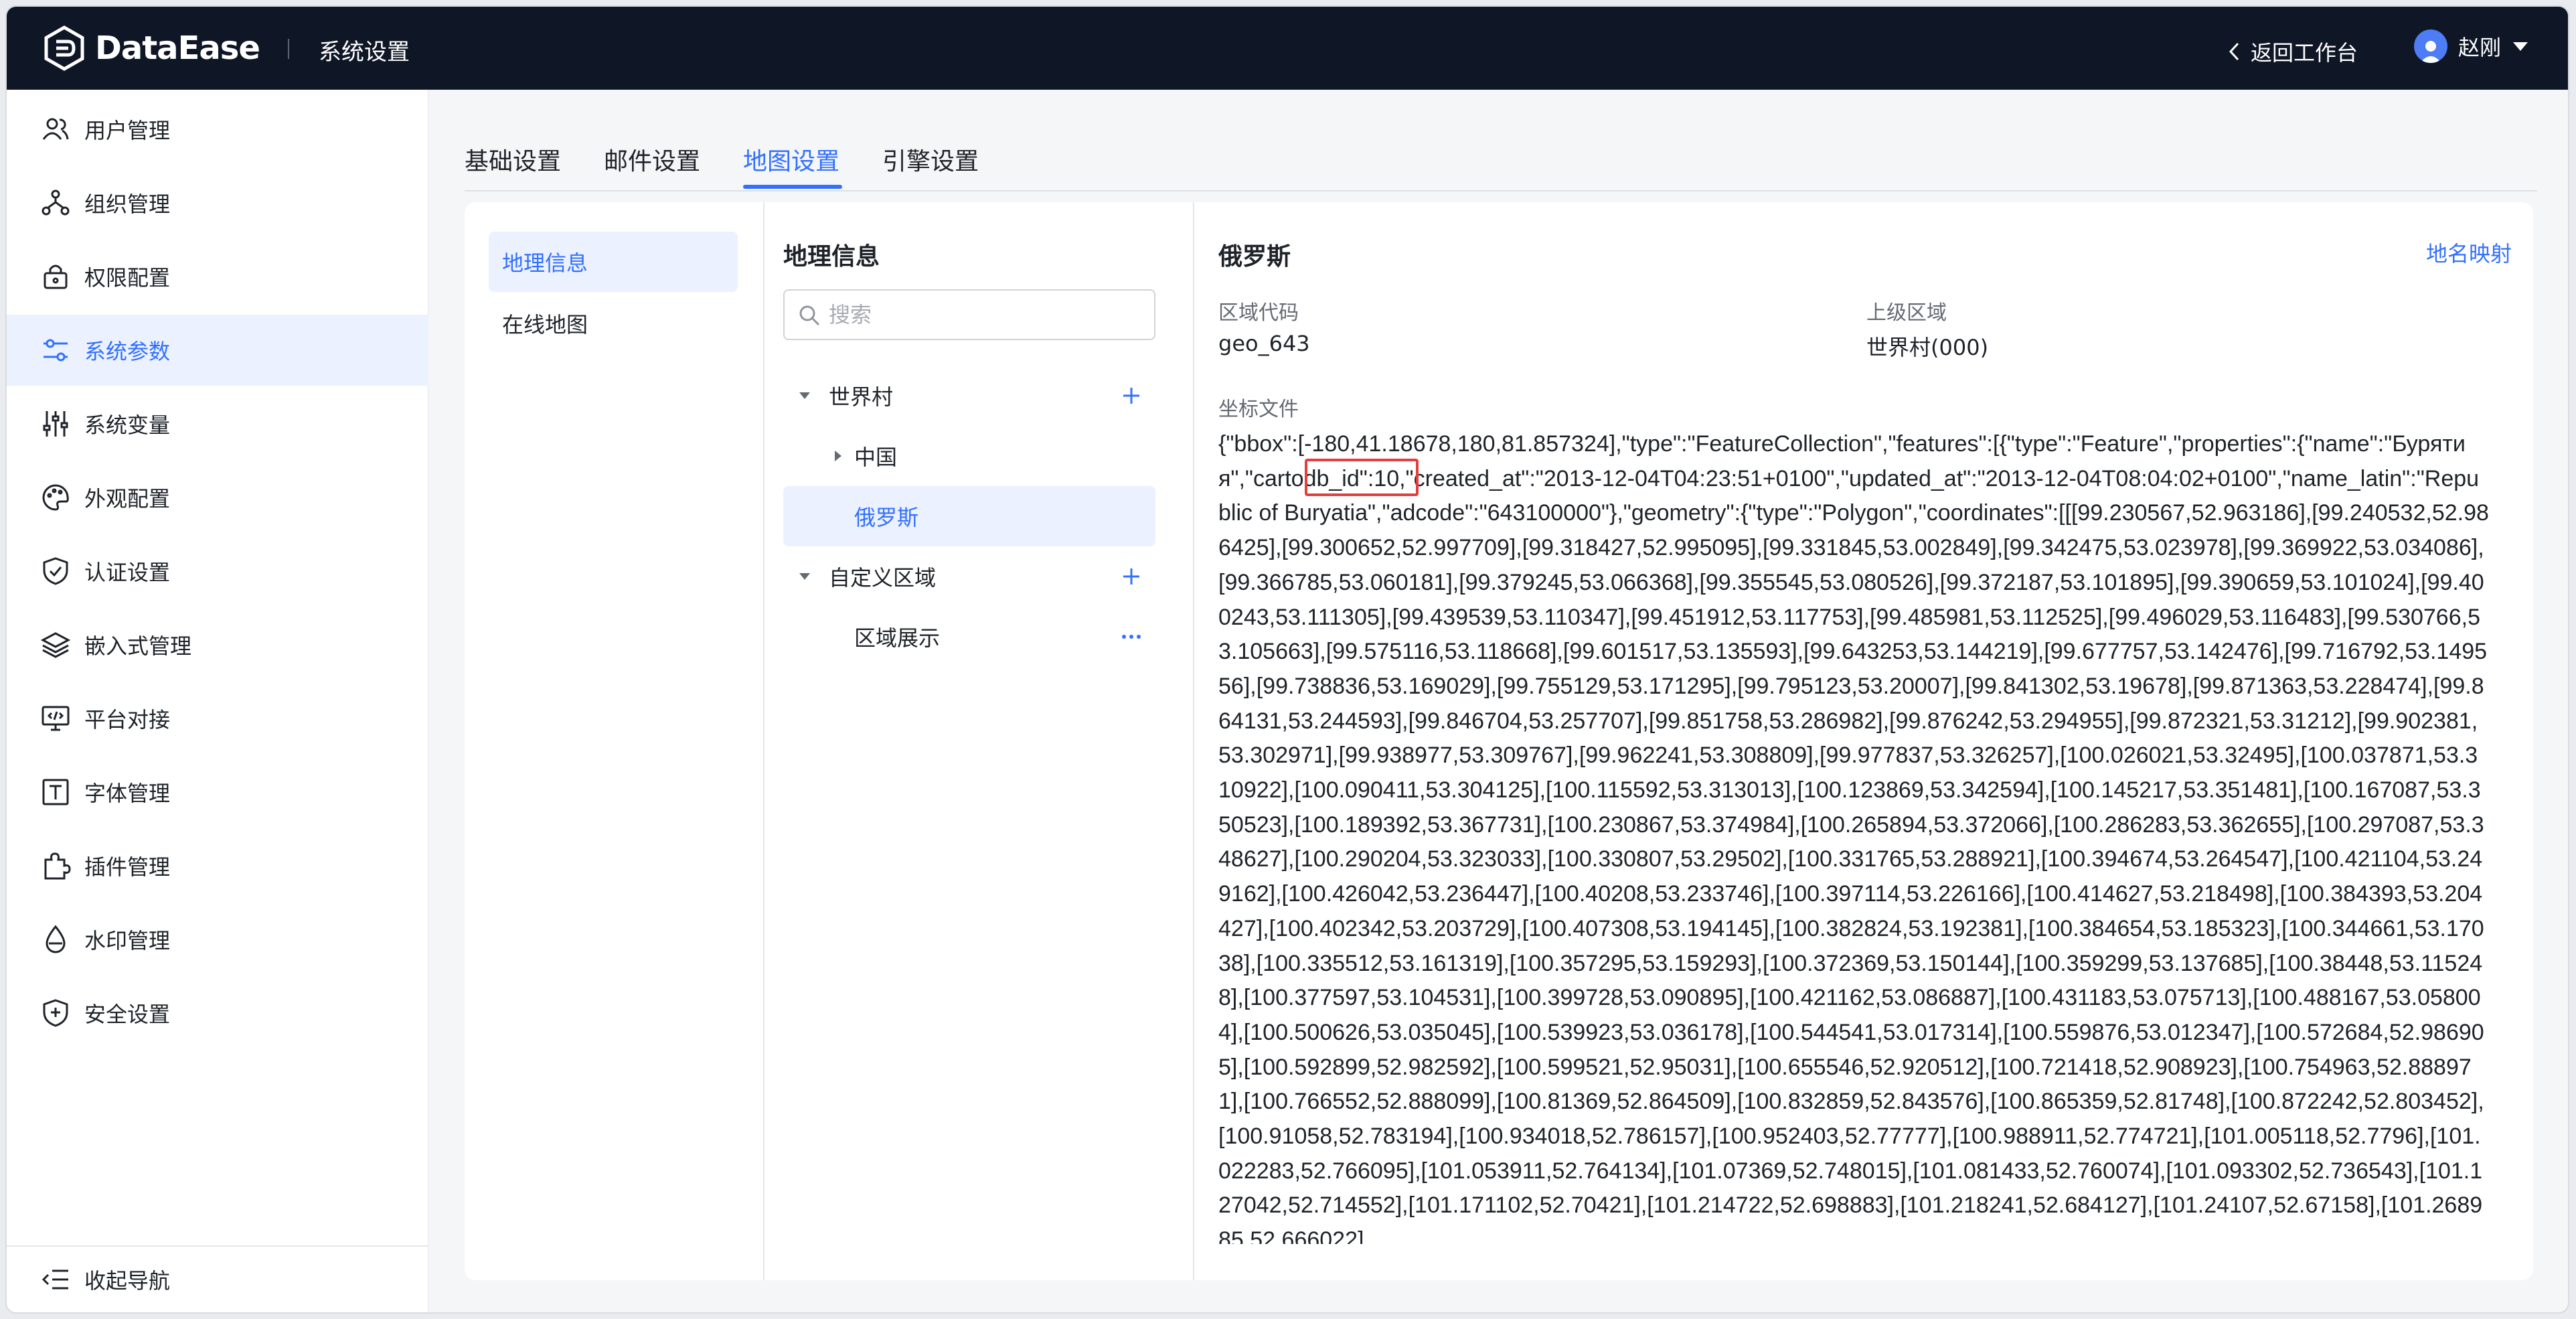 The image size is (2576, 1319). Describe the element at coordinates (55, 424) in the screenshot. I see `variables-icon` at that location.